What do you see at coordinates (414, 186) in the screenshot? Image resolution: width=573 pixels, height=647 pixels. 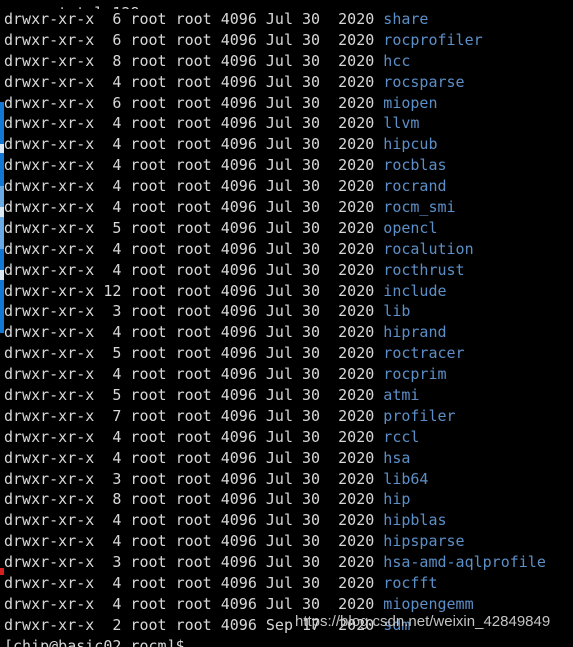 I see `directory-name: rocrand` at bounding box center [414, 186].